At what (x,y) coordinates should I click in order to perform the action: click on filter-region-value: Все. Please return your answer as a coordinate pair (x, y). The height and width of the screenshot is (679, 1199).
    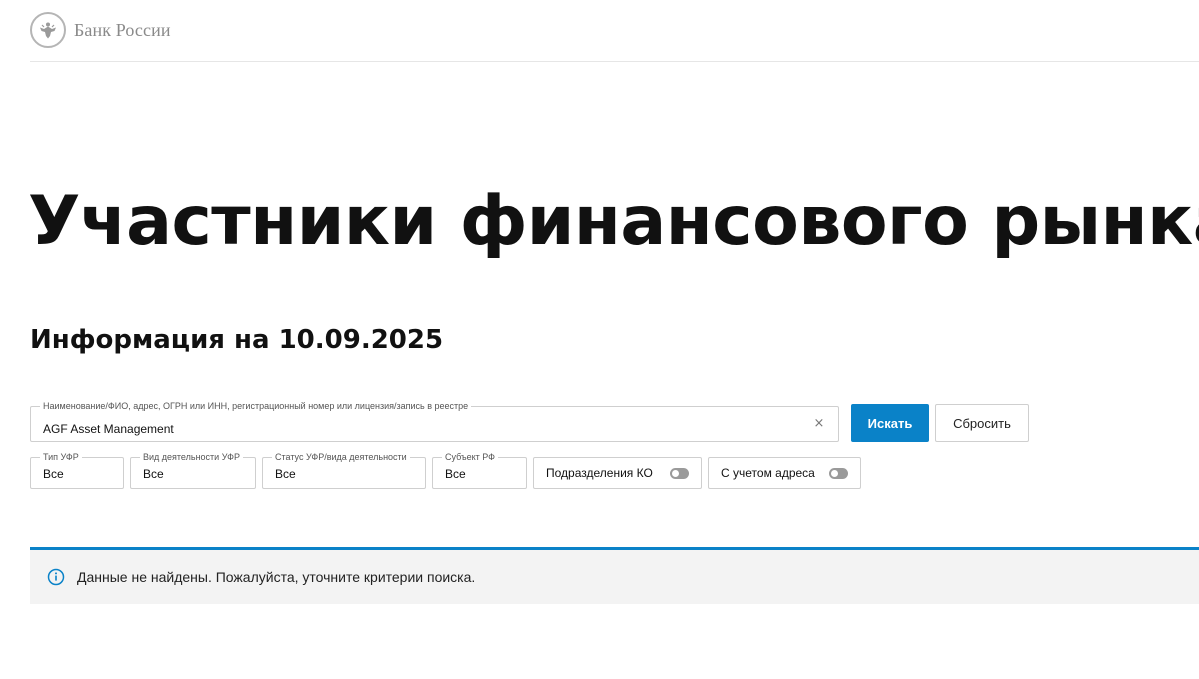
    Looking at the image, I should click on (455, 474).